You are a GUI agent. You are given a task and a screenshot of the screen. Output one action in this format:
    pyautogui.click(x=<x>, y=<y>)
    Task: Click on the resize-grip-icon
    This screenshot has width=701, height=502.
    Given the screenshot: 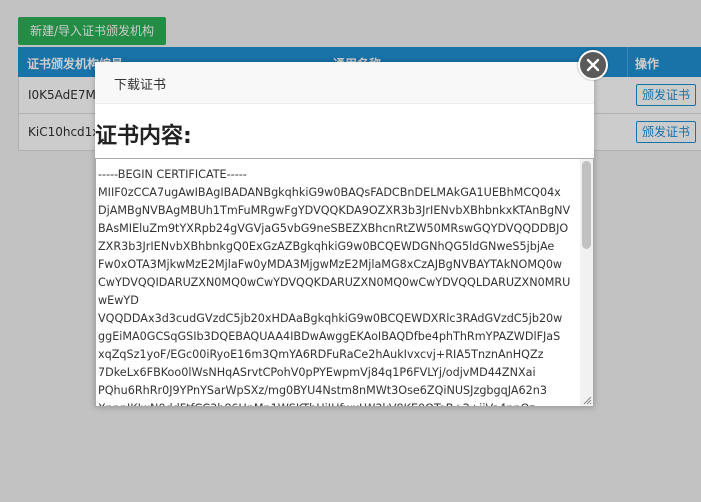 What is the action you would take?
    pyautogui.click(x=587, y=400)
    